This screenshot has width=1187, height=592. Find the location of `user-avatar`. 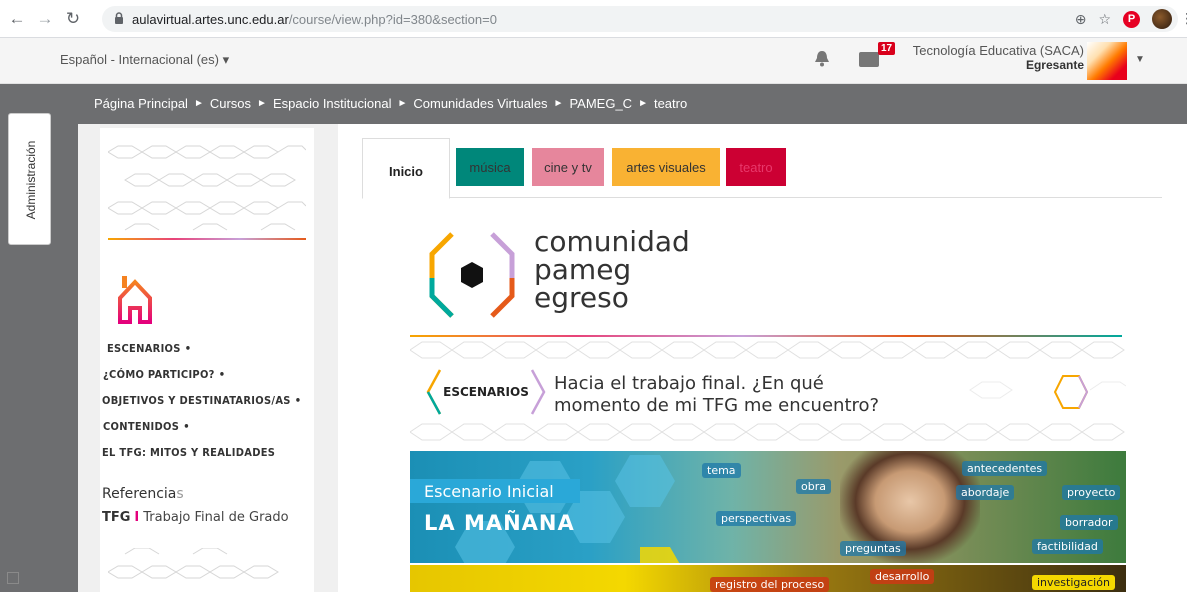

user-avatar is located at coordinates (1107, 61).